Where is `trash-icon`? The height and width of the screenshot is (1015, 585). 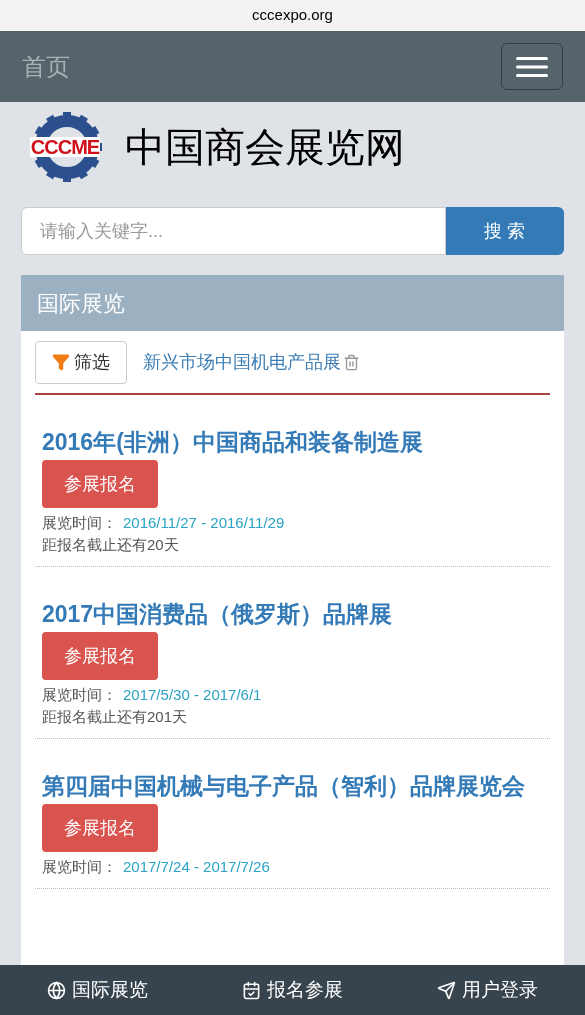 trash-icon is located at coordinates (351, 362).